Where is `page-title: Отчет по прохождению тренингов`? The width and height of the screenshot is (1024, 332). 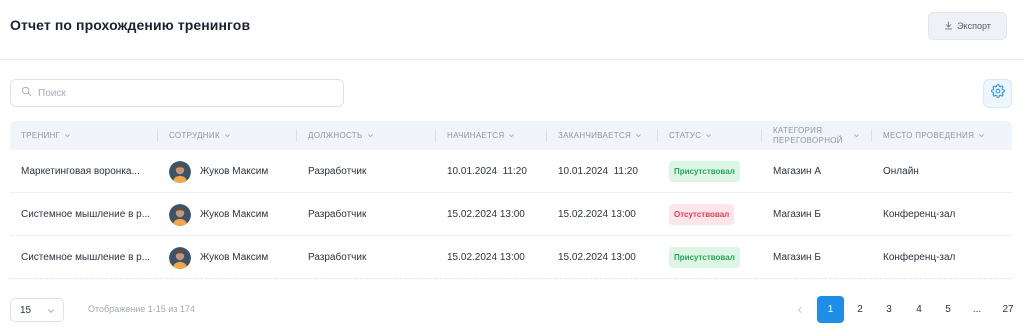 page-title: Отчет по прохождению тренингов is located at coordinates (130, 25).